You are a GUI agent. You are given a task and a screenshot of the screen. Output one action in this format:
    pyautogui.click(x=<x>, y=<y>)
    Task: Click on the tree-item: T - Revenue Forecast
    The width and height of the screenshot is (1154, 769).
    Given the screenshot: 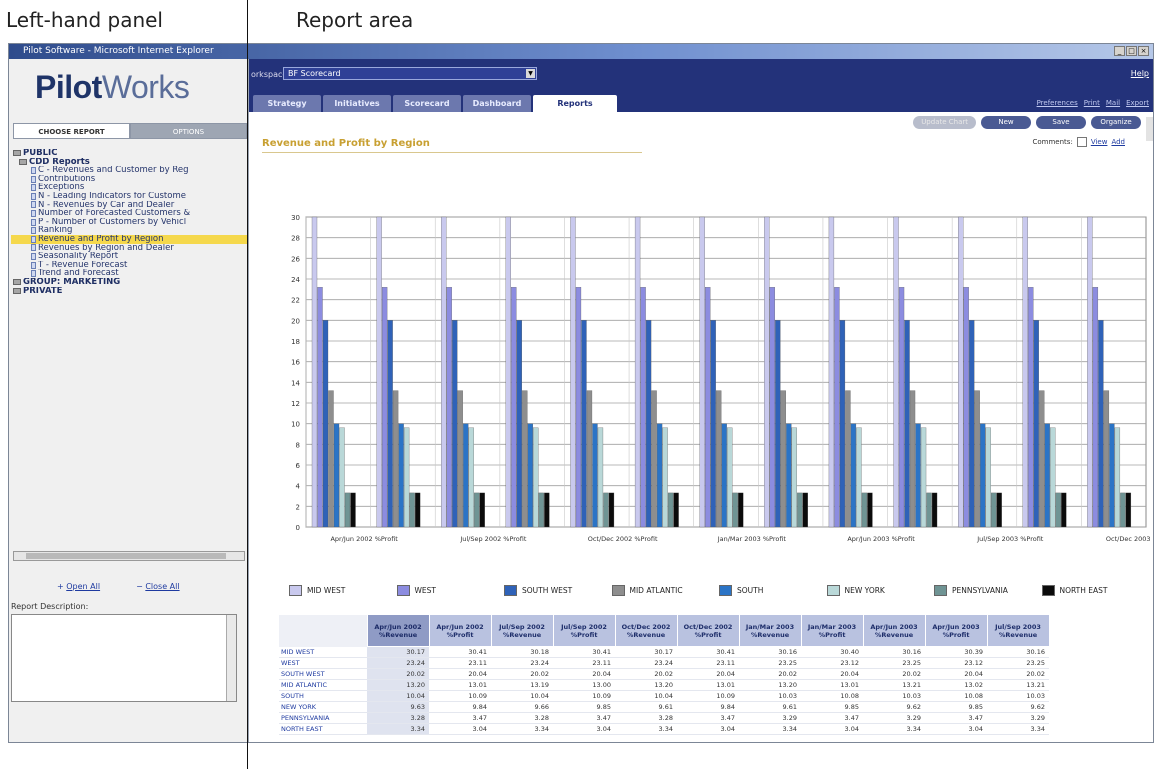 What is the action you would take?
    pyautogui.click(x=129, y=265)
    